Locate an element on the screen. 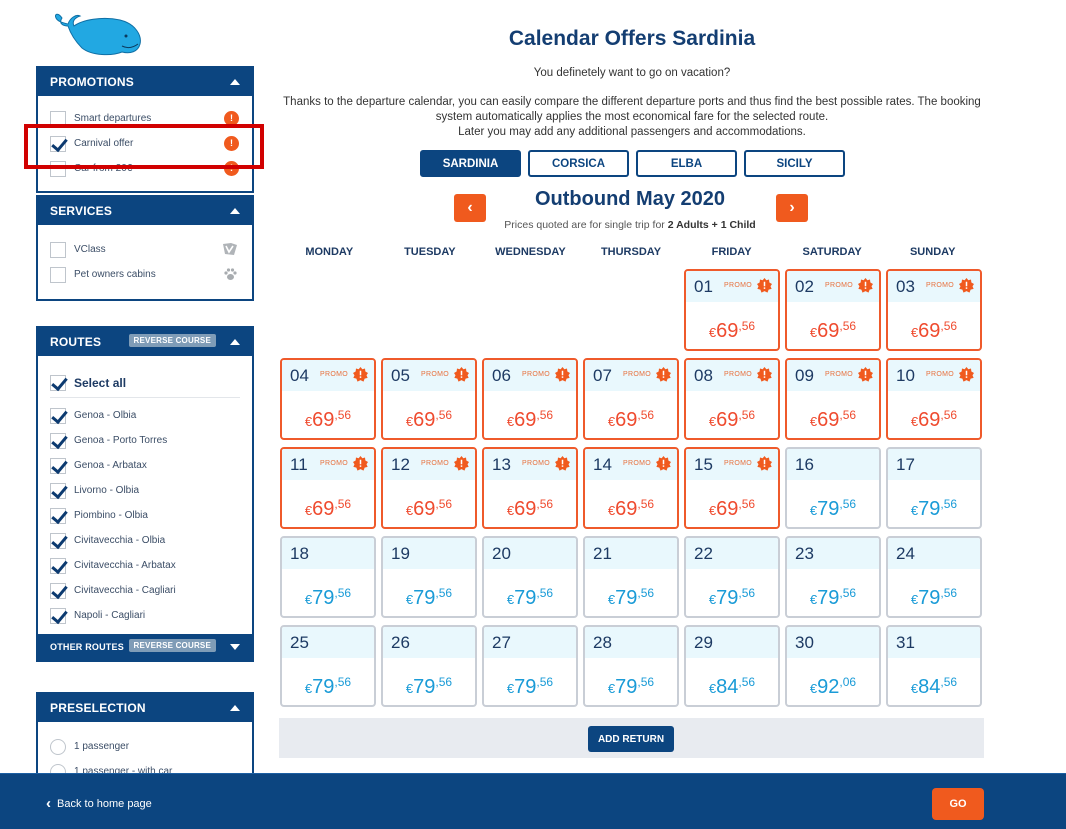 The height and width of the screenshot is (829, 1066). day-cell: 17 €79,56 is located at coordinates (934, 488).